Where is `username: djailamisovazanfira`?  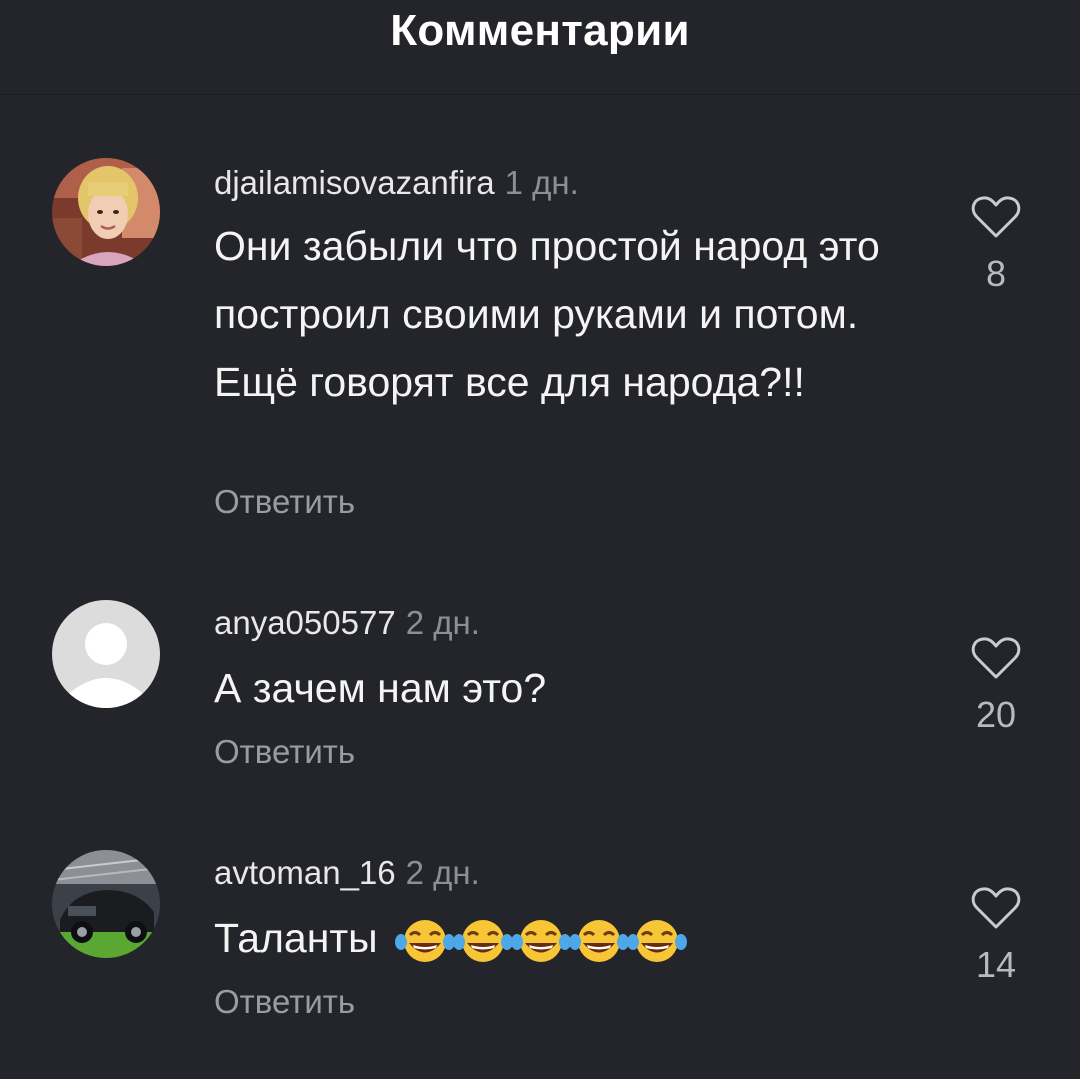 username: djailamisovazanfira is located at coordinates (354, 182).